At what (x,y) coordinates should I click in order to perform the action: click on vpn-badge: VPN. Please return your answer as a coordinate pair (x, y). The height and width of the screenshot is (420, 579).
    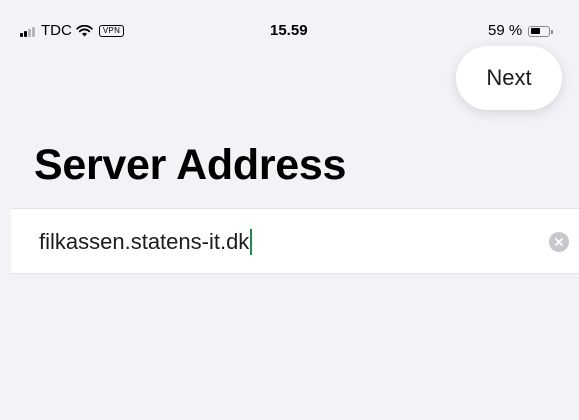
    Looking at the image, I should click on (111, 31).